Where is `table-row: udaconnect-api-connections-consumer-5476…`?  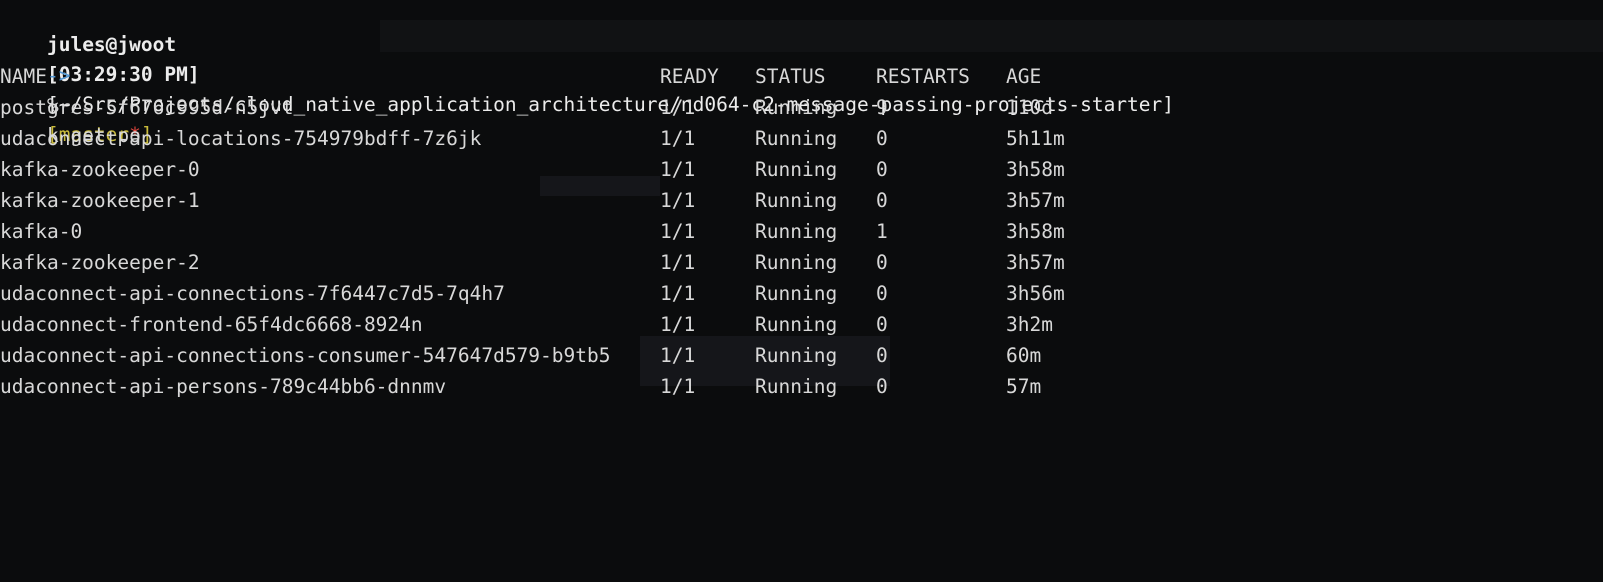
table-row: udaconnect-api-connections-consumer-5476… is located at coordinates (801, 356).